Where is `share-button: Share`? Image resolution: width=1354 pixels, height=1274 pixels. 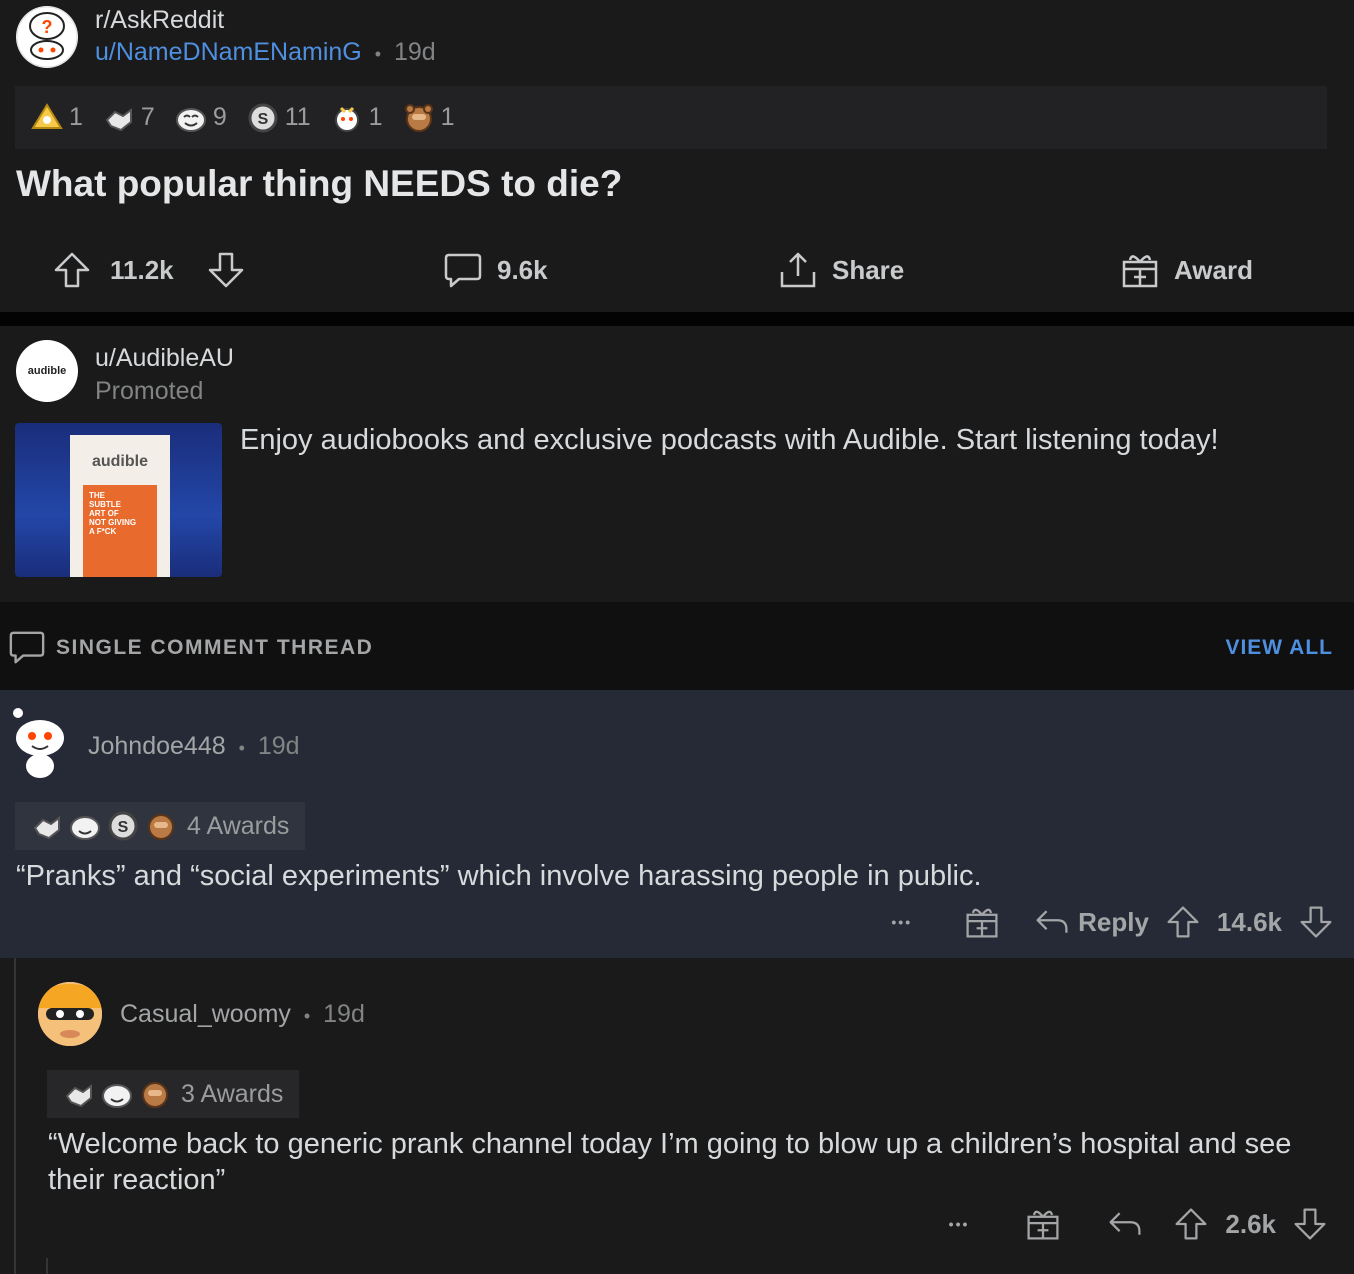
share-button: Share is located at coordinates (841, 270).